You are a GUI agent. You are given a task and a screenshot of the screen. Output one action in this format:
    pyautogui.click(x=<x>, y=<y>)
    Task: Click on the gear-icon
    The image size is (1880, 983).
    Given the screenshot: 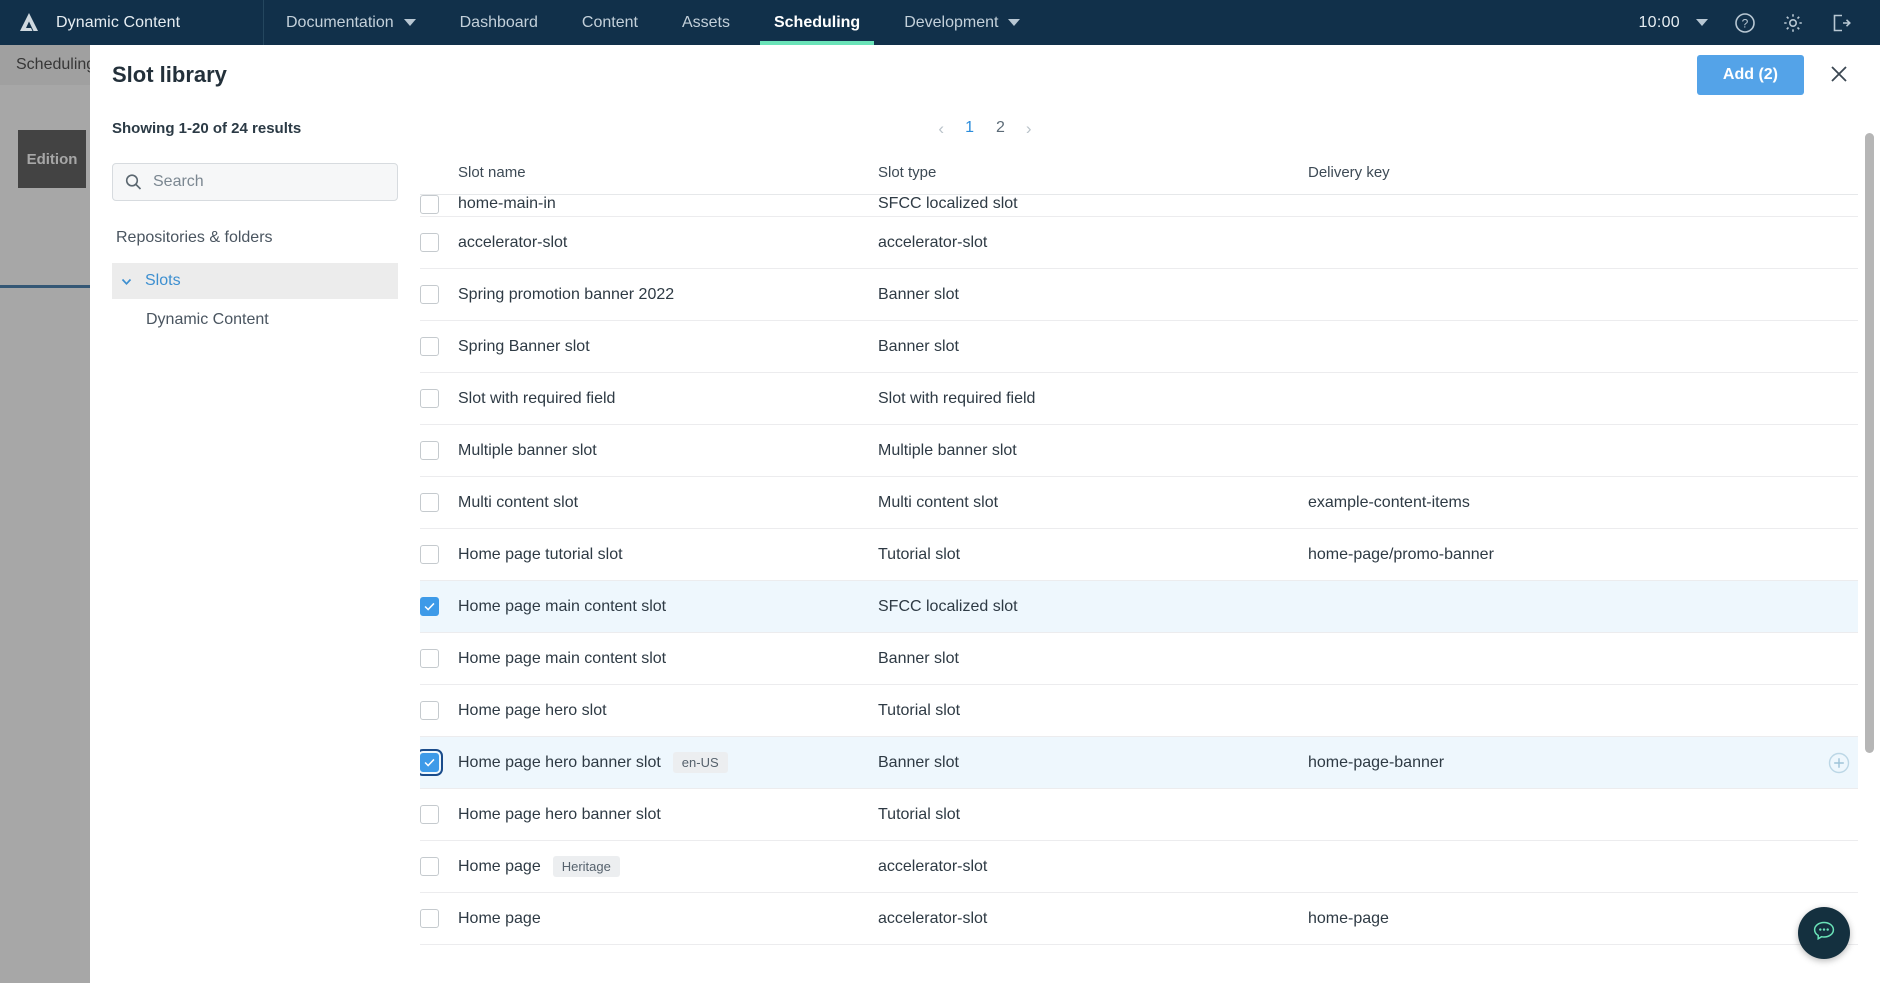 What is the action you would take?
    pyautogui.click(x=1793, y=23)
    